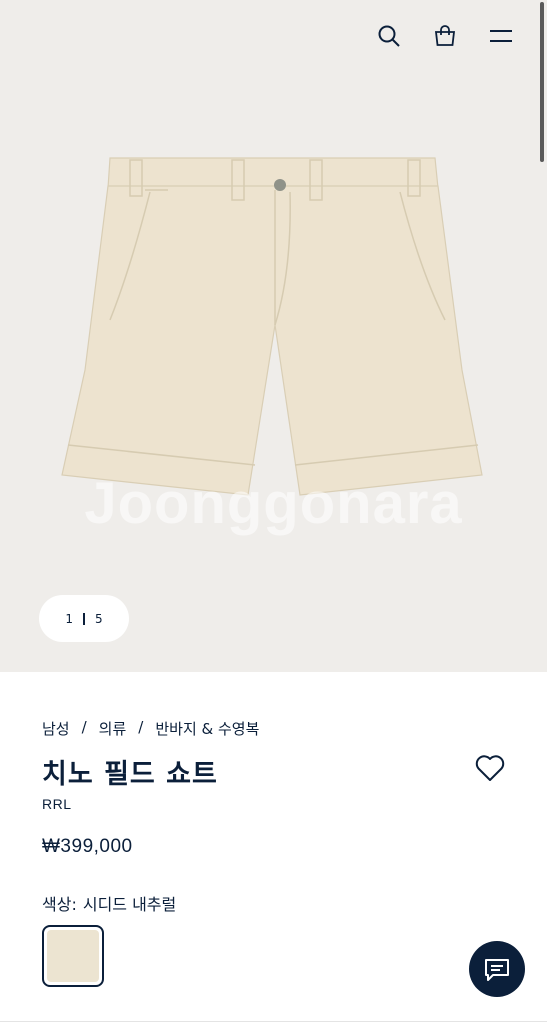 This screenshot has width=547, height=1024. I want to click on chat-bubble-icon, so click(497, 970).